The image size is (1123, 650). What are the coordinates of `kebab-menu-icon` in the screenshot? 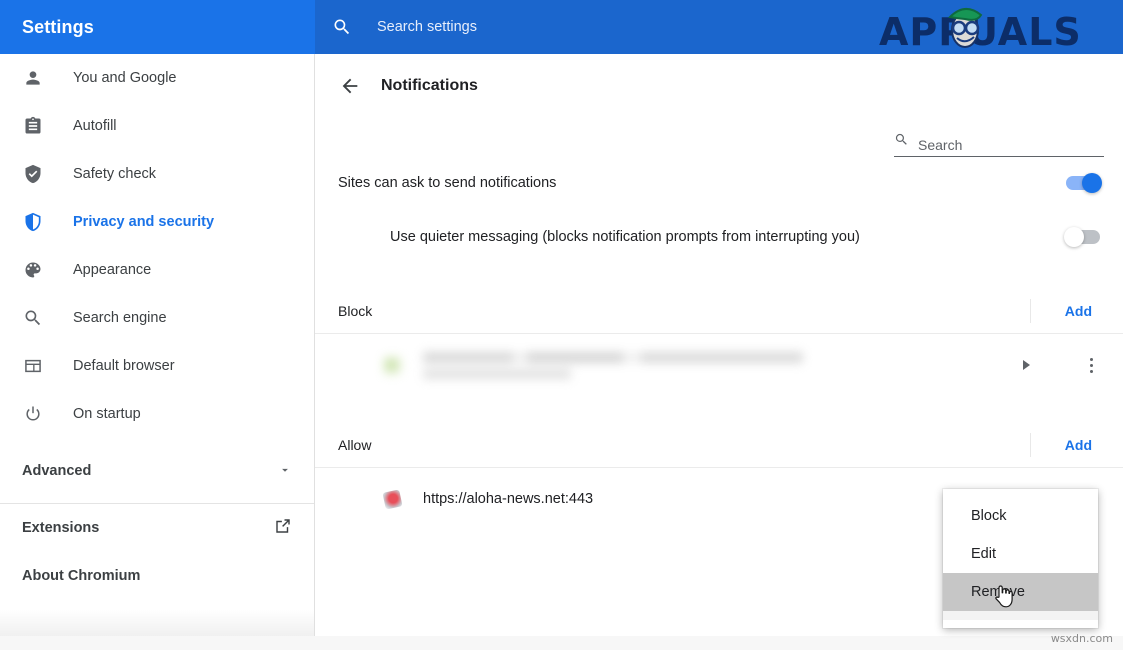 It's located at (1091, 365).